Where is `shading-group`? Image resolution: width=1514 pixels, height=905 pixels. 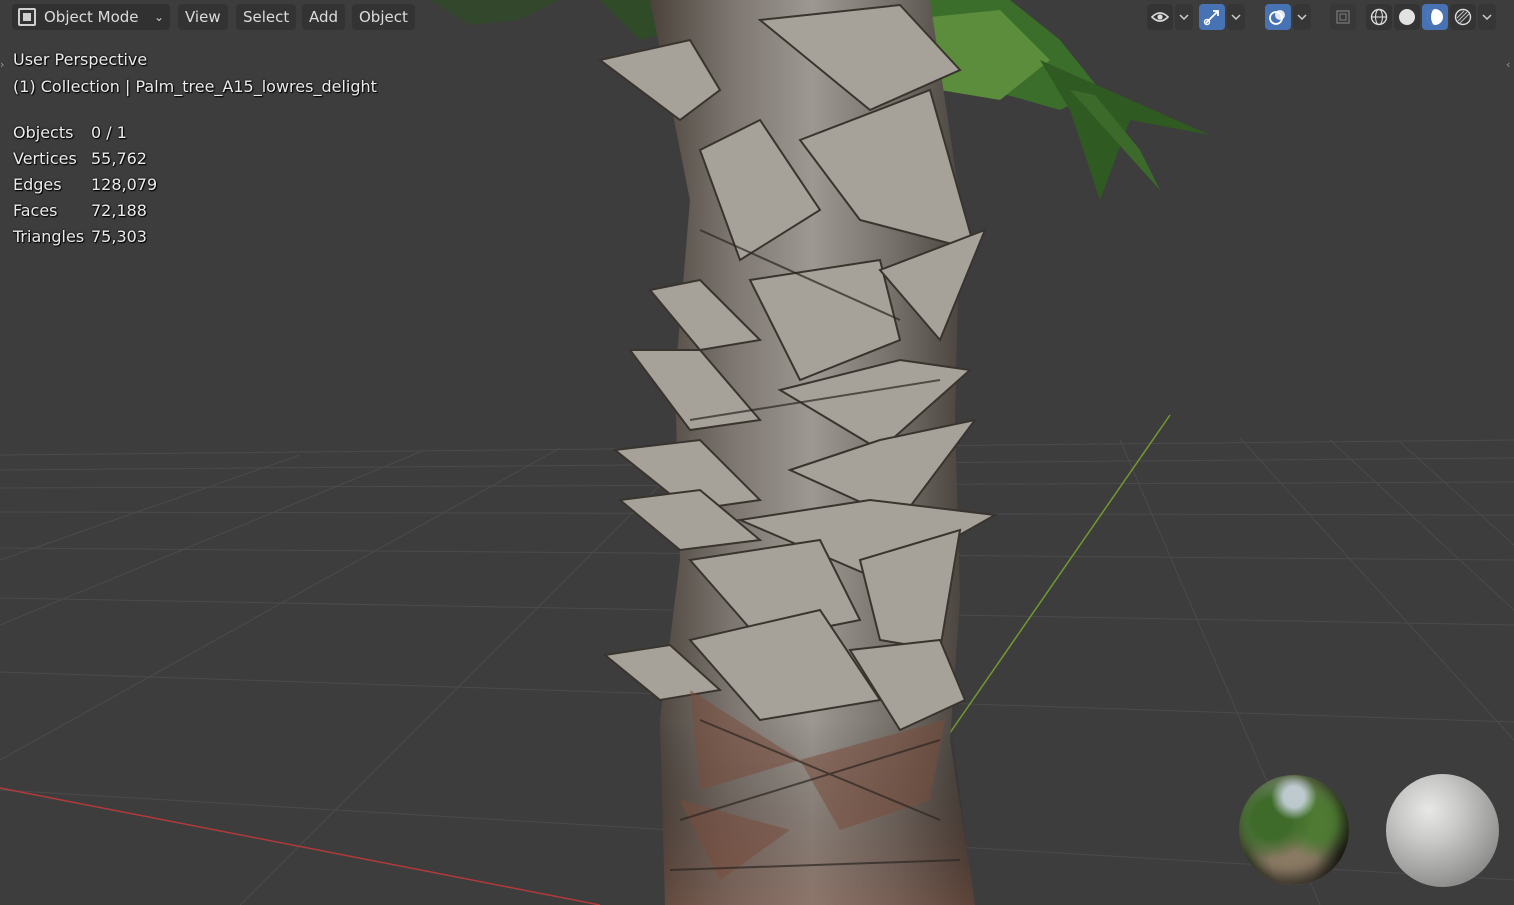
shading-group is located at coordinates (1432, 17).